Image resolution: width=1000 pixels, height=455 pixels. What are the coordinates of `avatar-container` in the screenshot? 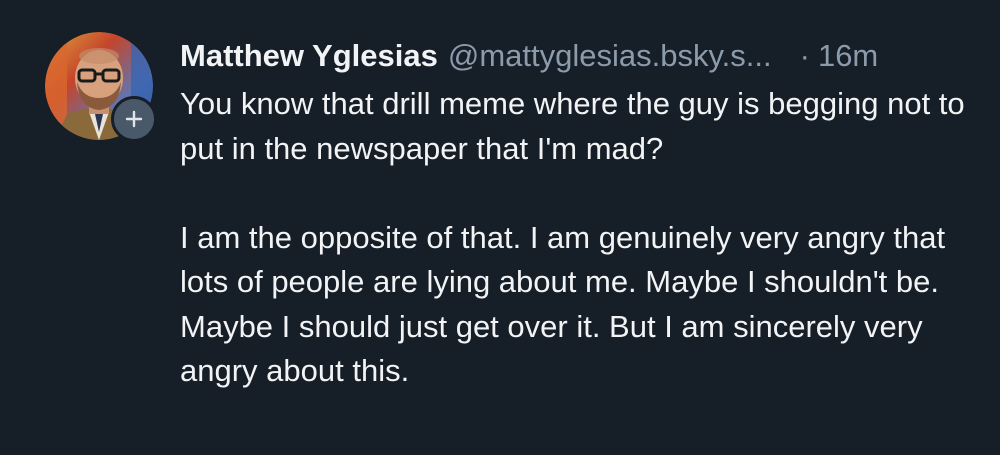 It's located at (101, 87).